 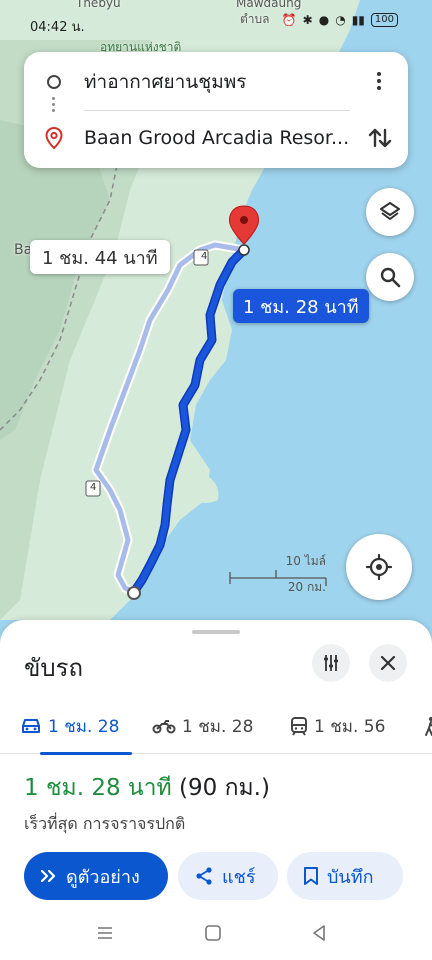 I want to click on route-options-button, so click(x=331, y=663).